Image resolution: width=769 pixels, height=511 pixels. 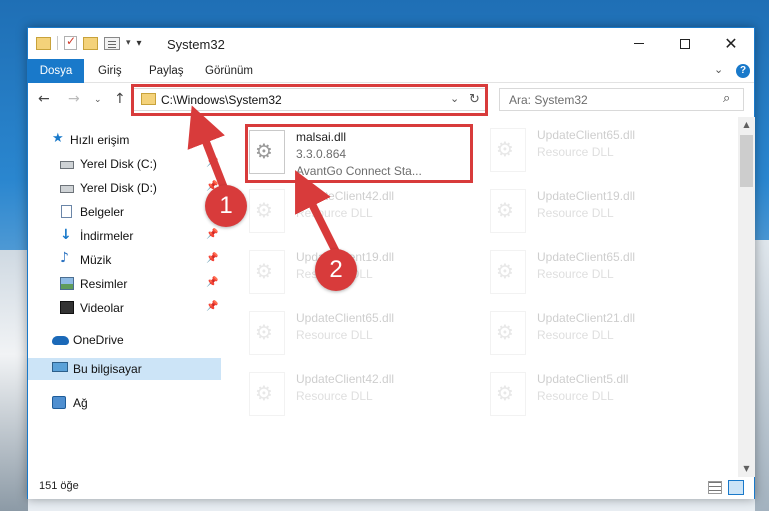 I want to click on desktop-background-right, so click(x=762, y=375).